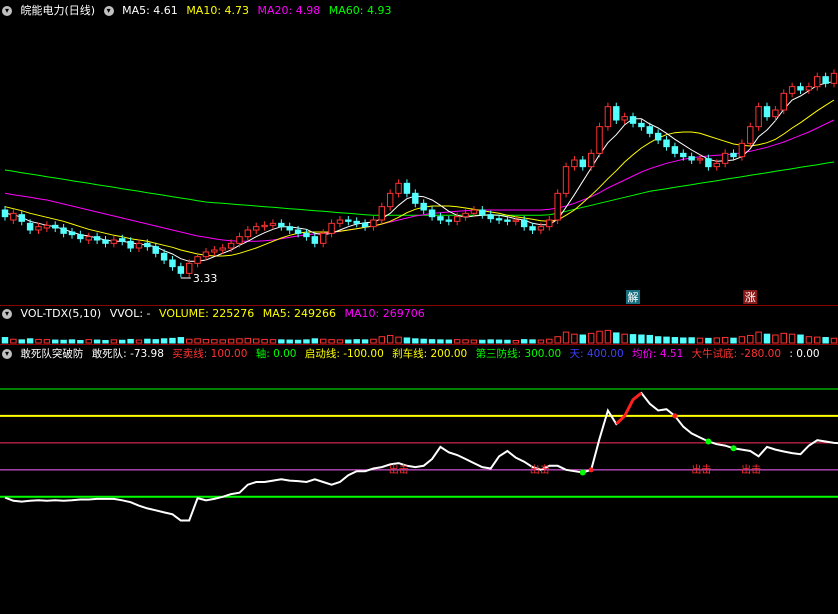 This screenshot has height=614, width=838. Describe the element at coordinates (207, 313) in the screenshot. I see `volume-label: VOLUME: 225276` at that location.